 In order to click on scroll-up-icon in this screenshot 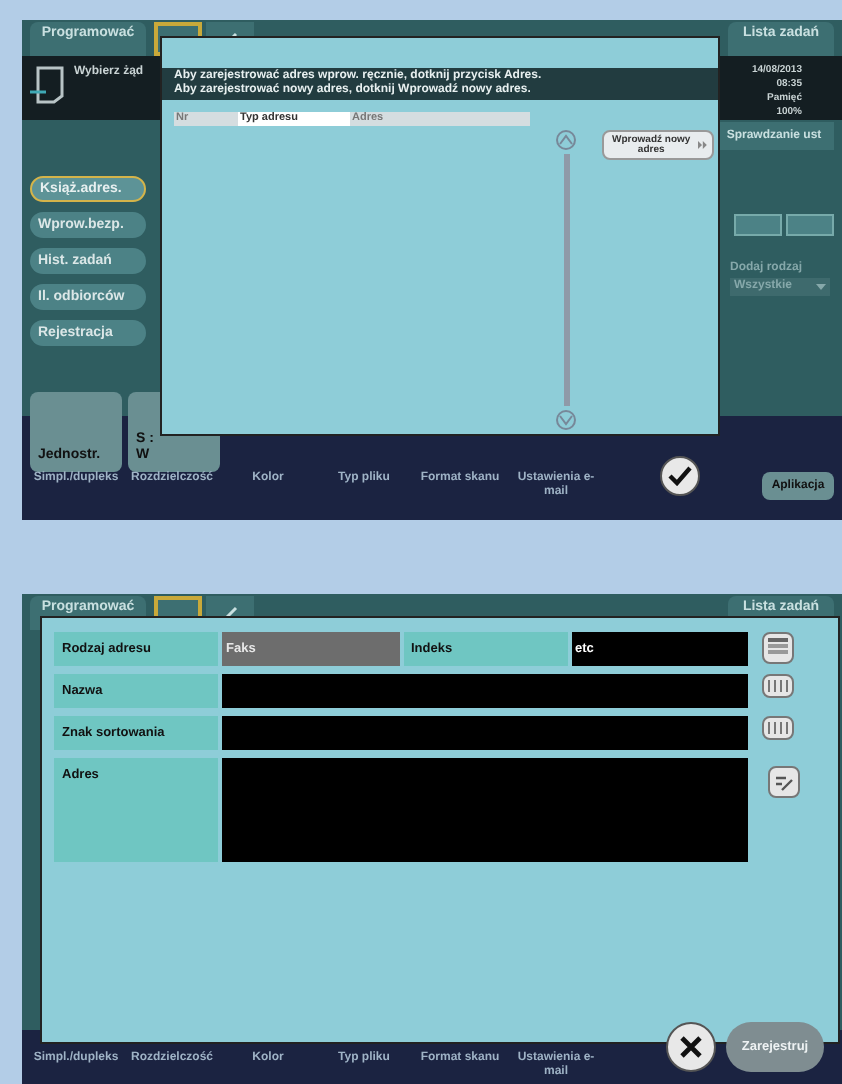, I will do `click(566, 140)`.